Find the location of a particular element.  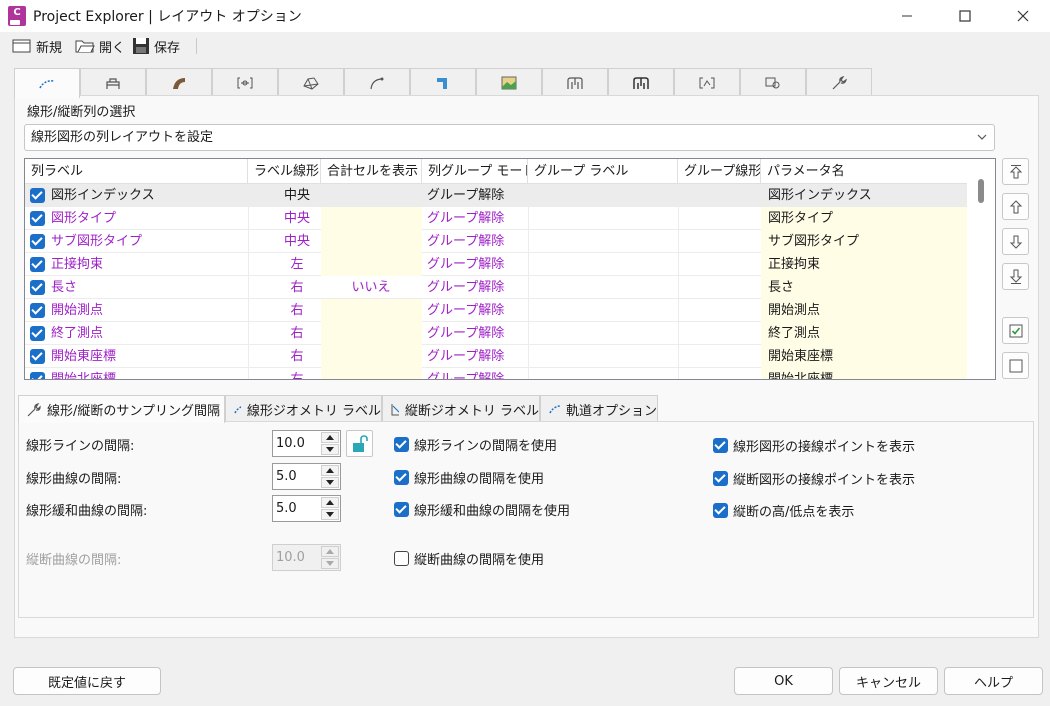

scroll-thumb is located at coordinates (981, 191).